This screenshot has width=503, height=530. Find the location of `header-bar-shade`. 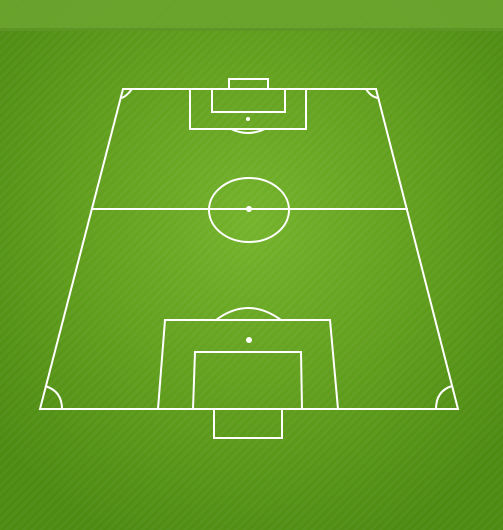

header-bar-shade is located at coordinates (251, 29).